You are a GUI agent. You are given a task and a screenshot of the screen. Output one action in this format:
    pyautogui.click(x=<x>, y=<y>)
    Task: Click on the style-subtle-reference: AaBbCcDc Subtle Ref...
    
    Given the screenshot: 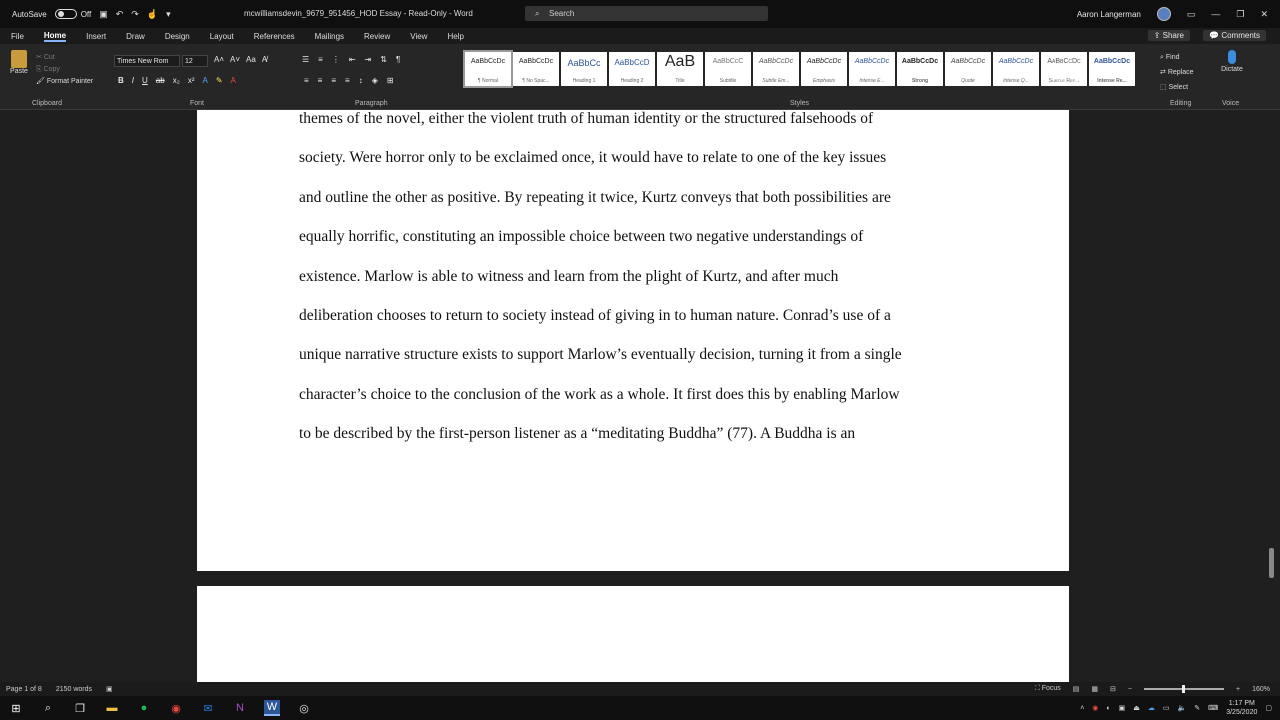 What is the action you would take?
    pyautogui.click(x=1064, y=69)
    